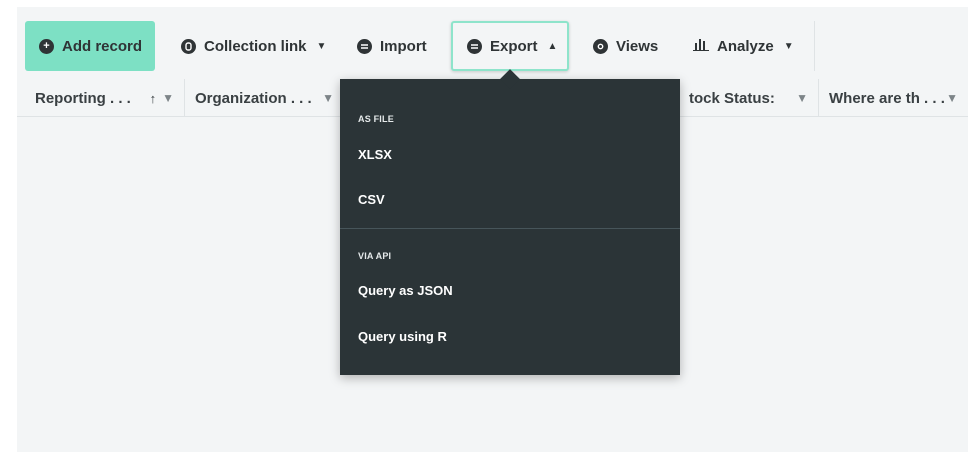 Image resolution: width=968 pixels, height=452 pixels. Describe the element at coordinates (402, 336) in the screenshot. I see `menu-item-query-r: Query using R` at that location.